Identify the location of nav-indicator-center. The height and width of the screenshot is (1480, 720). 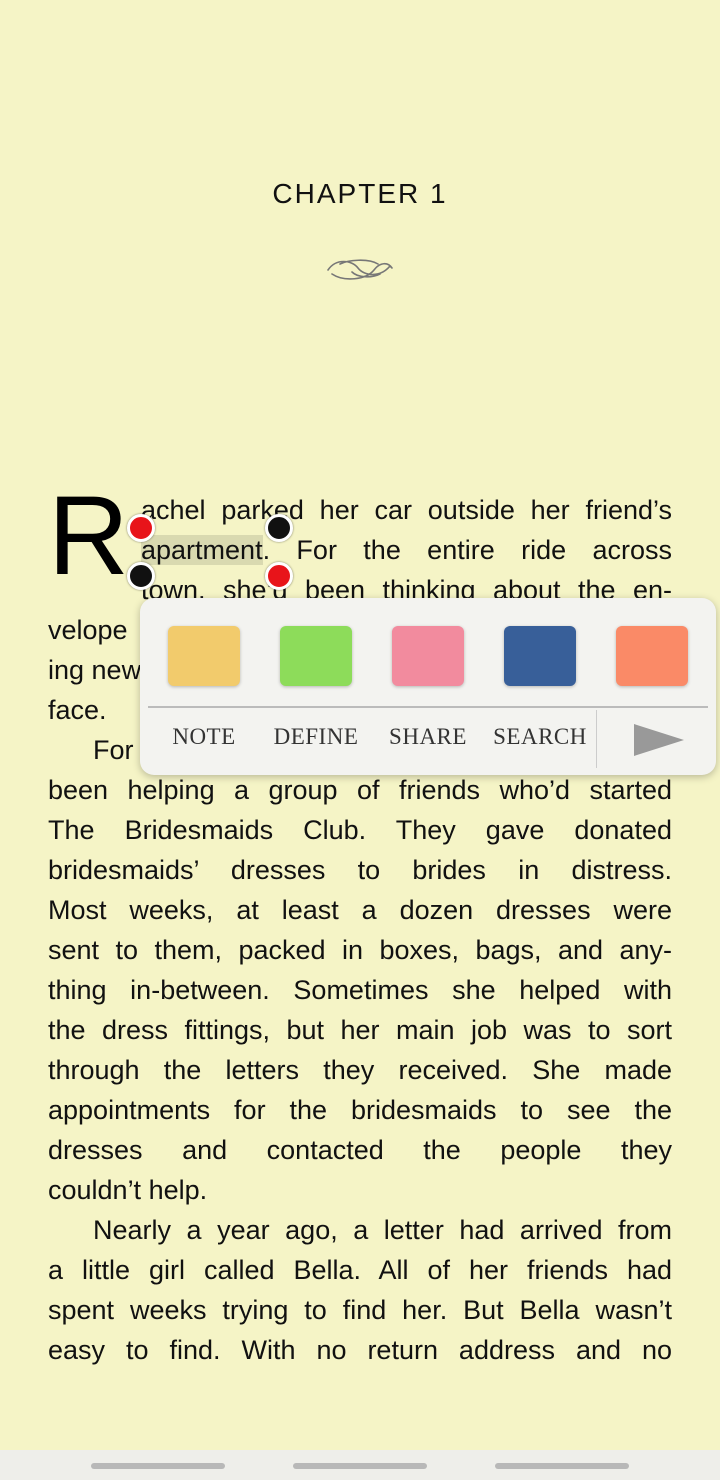
(360, 1466).